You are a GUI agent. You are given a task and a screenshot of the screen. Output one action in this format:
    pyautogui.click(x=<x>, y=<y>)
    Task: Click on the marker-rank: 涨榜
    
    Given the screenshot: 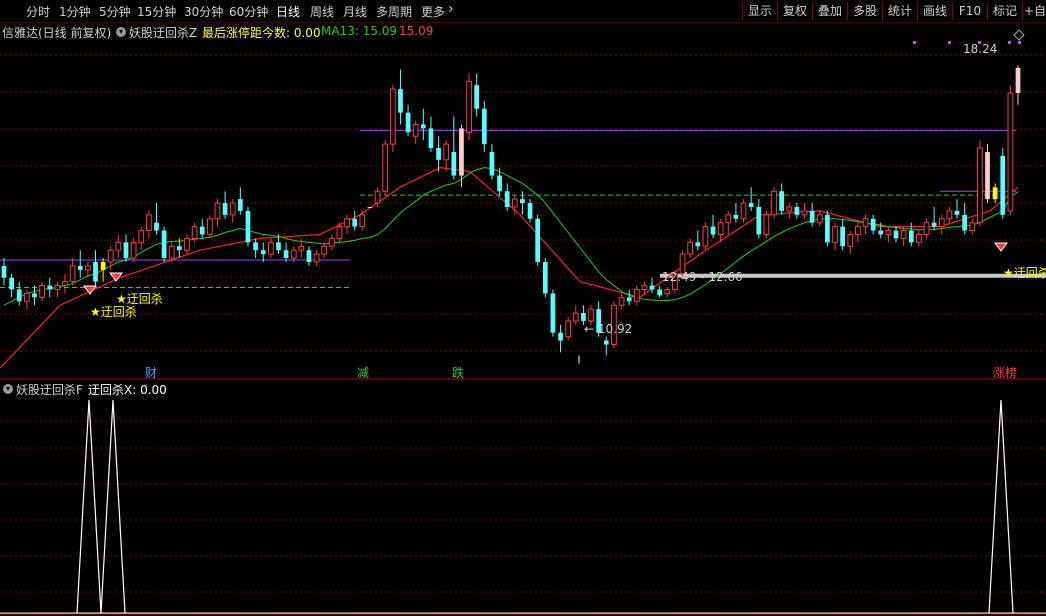 What is the action you would take?
    pyautogui.click(x=1005, y=372)
    